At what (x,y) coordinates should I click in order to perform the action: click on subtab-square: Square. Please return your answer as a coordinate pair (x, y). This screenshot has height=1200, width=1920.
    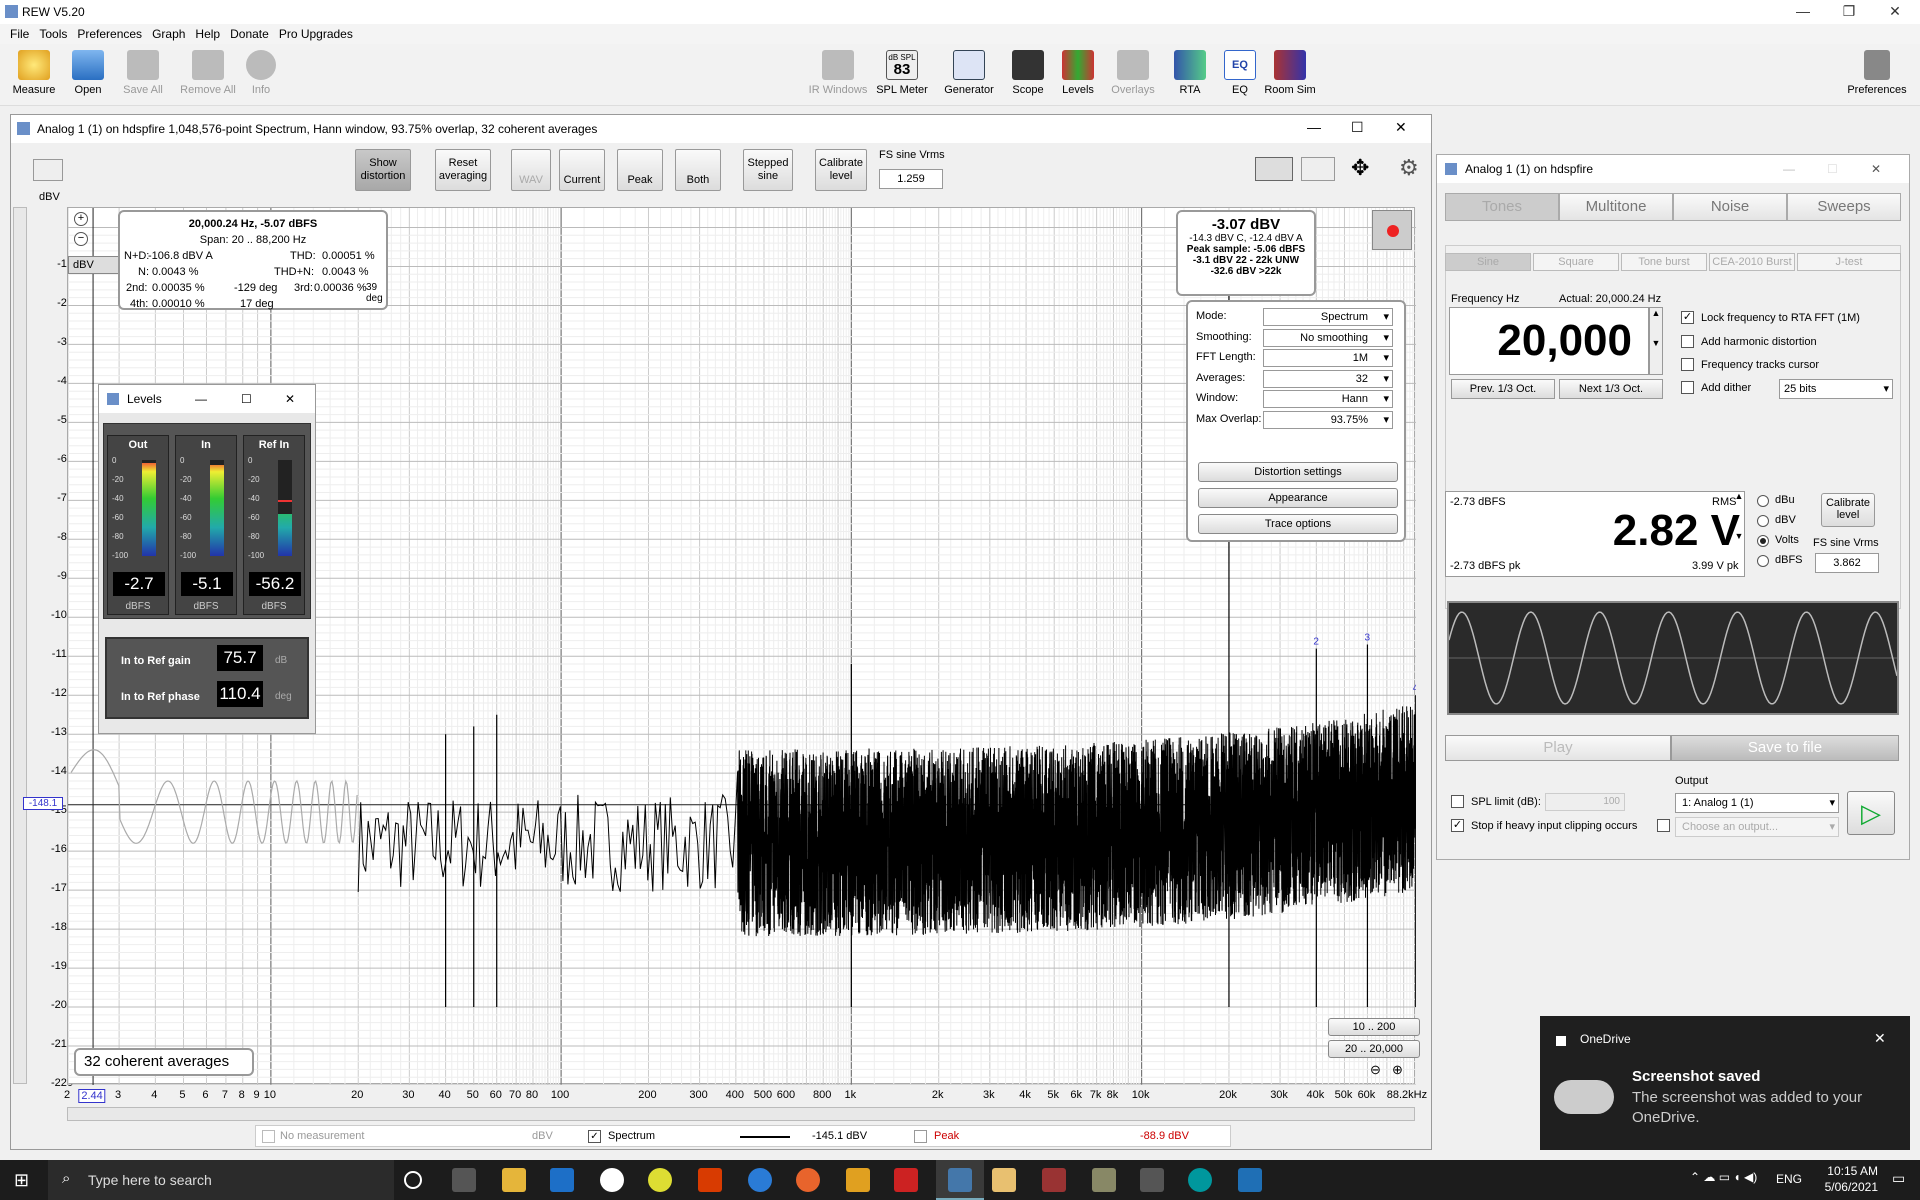
    Looking at the image, I should click on (1576, 262).